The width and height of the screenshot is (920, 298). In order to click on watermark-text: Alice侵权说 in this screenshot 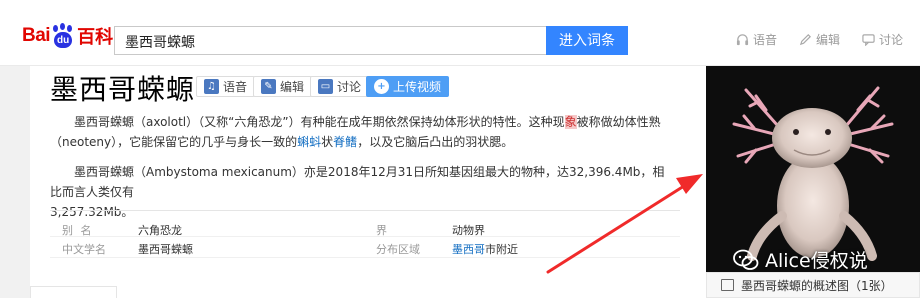, I will do `click(816, 261)`.